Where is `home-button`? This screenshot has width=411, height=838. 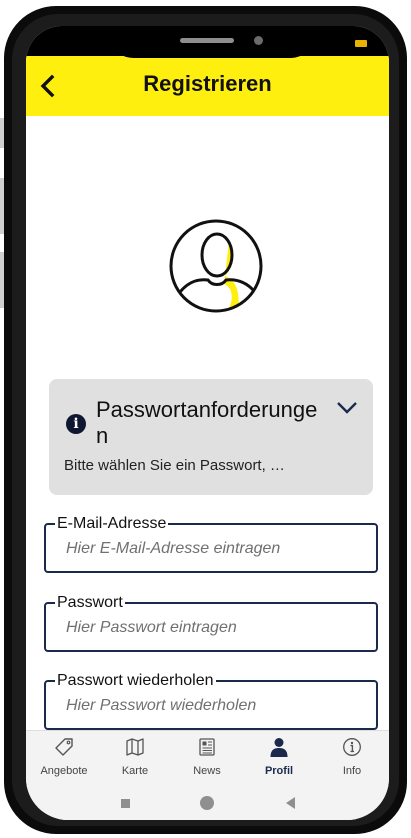 home-button is located at coordinates (207, 803).